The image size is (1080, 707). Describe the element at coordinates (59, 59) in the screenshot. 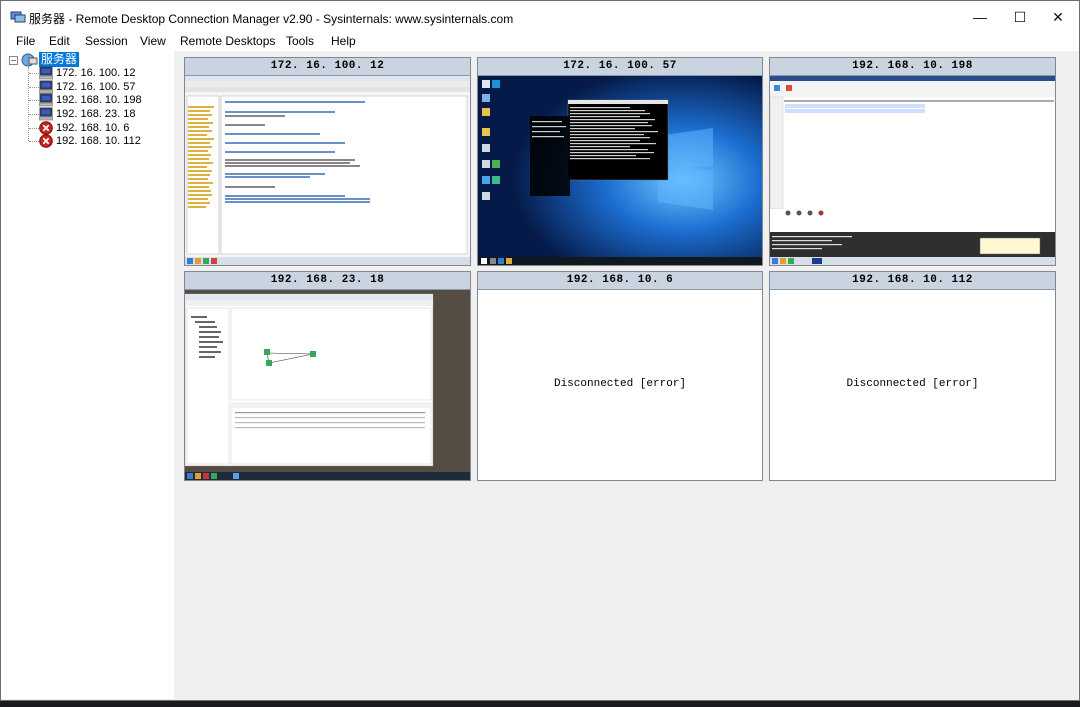

I see `tree-root-group: 服务器` at that location.